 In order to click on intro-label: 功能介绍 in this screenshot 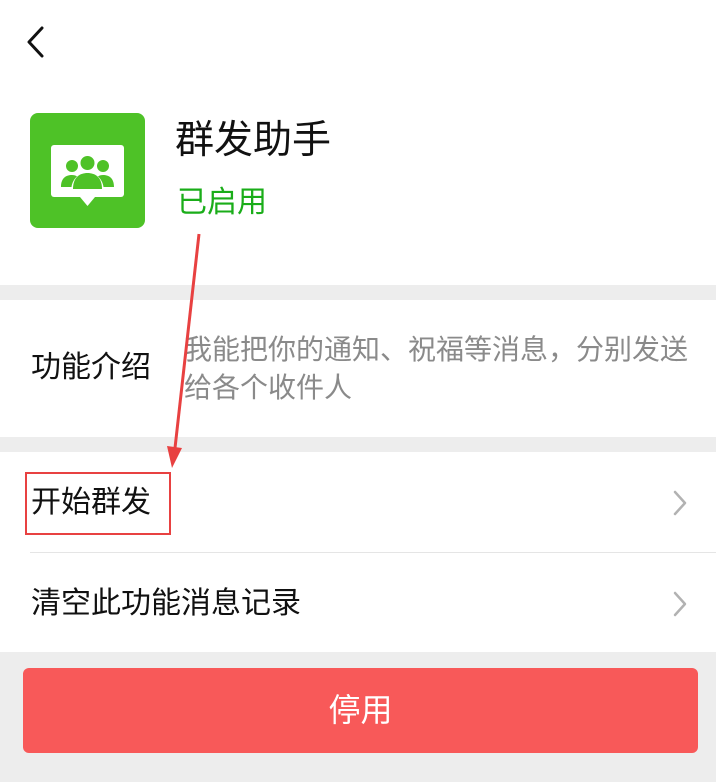, I will do `click(91, 367)`.